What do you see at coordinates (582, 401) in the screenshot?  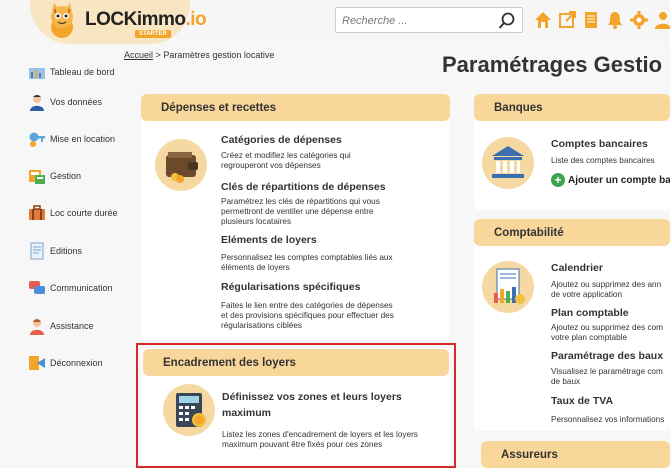 I see `section-title-taux-tva: Taux de TVA` at bounding box center [582, 401].